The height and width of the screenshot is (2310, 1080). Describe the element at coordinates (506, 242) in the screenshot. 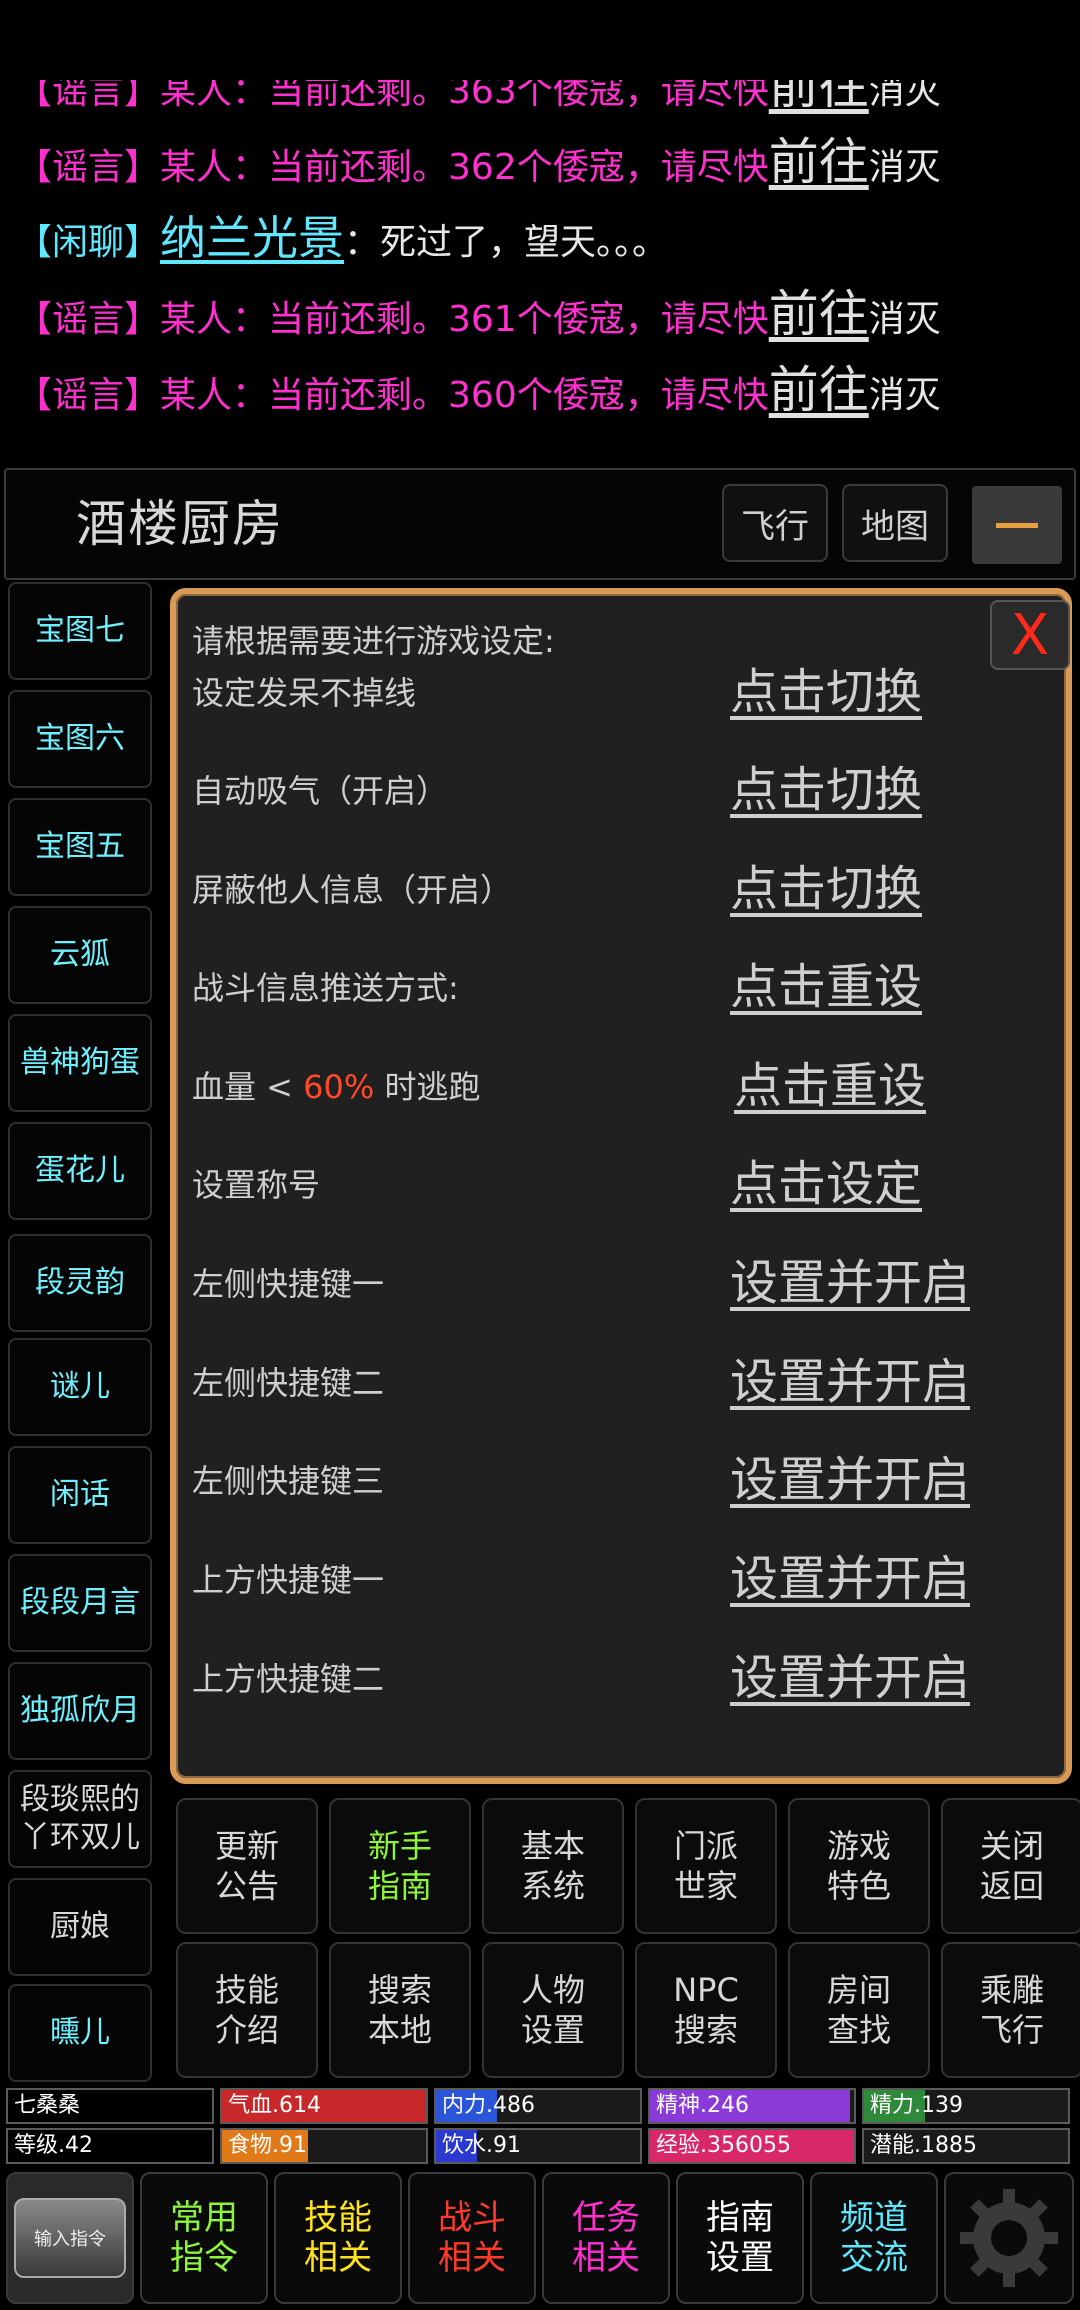

I see `chat-text: ：死过了，望天。。。` at that location.